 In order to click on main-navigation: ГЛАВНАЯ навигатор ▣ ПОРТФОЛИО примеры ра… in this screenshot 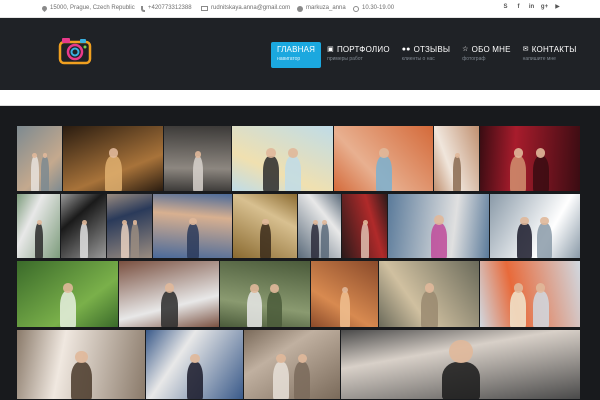, I will do `click(427, 55)`.